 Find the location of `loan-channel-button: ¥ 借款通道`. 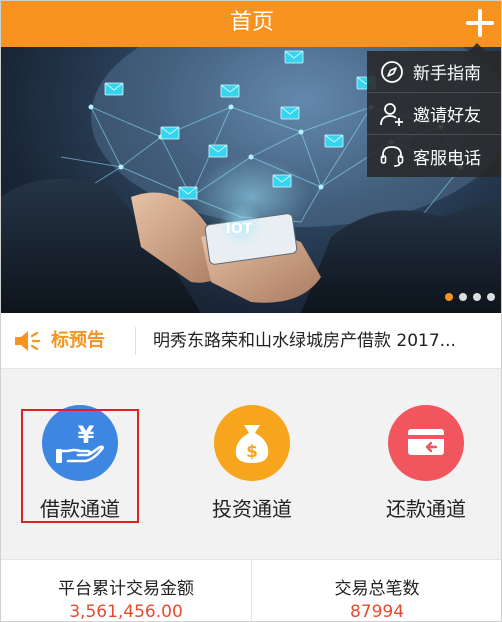

loan-channel-button: ¥ 借款通道 is located at coordinates (80, 465).